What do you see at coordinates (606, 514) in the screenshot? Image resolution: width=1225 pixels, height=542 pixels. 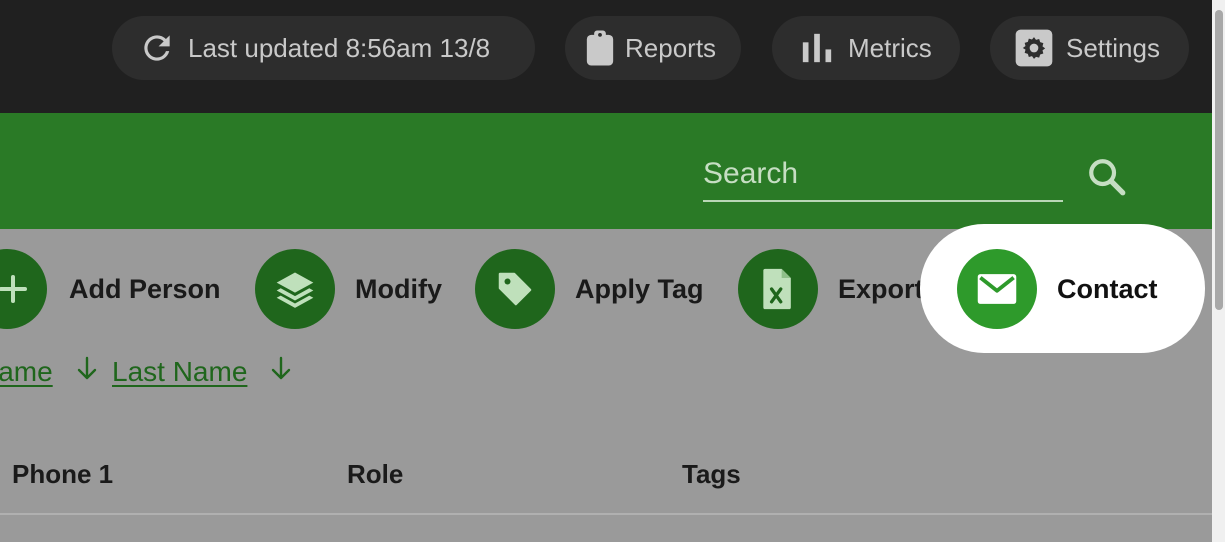 I see `table-divider` at bounding box center [606, 514].